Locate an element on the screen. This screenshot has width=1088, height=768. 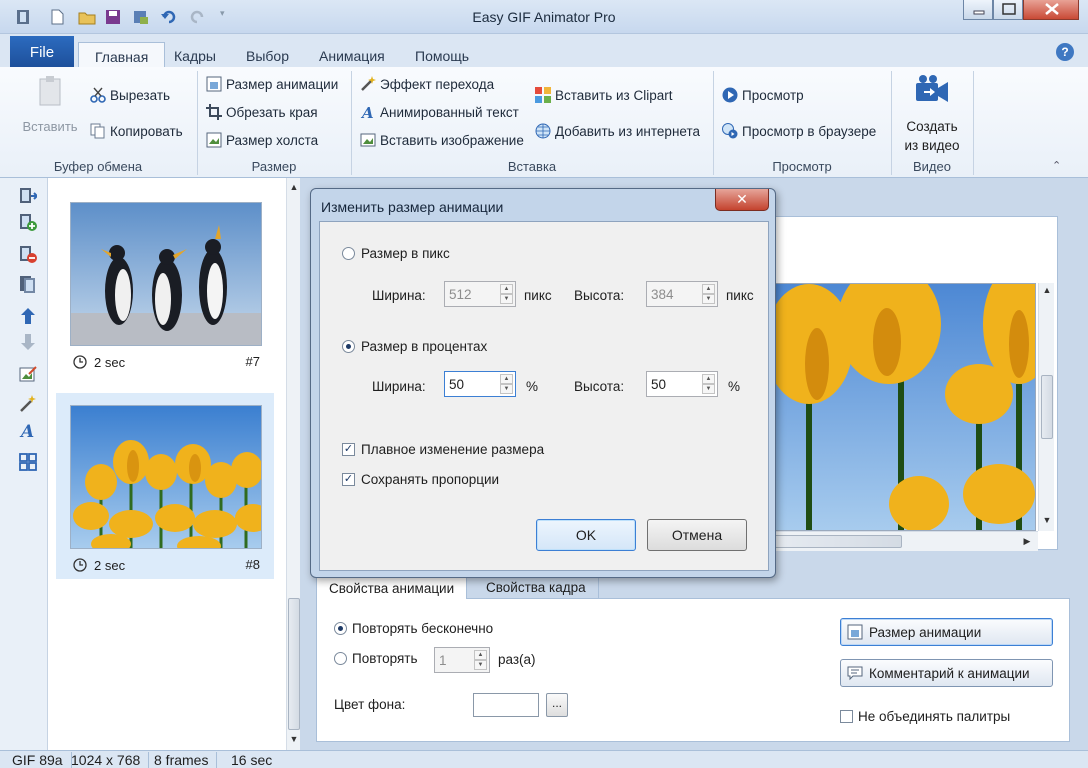
clipboard-group-label: Буфер обмена is located at coordinates (98, 166).